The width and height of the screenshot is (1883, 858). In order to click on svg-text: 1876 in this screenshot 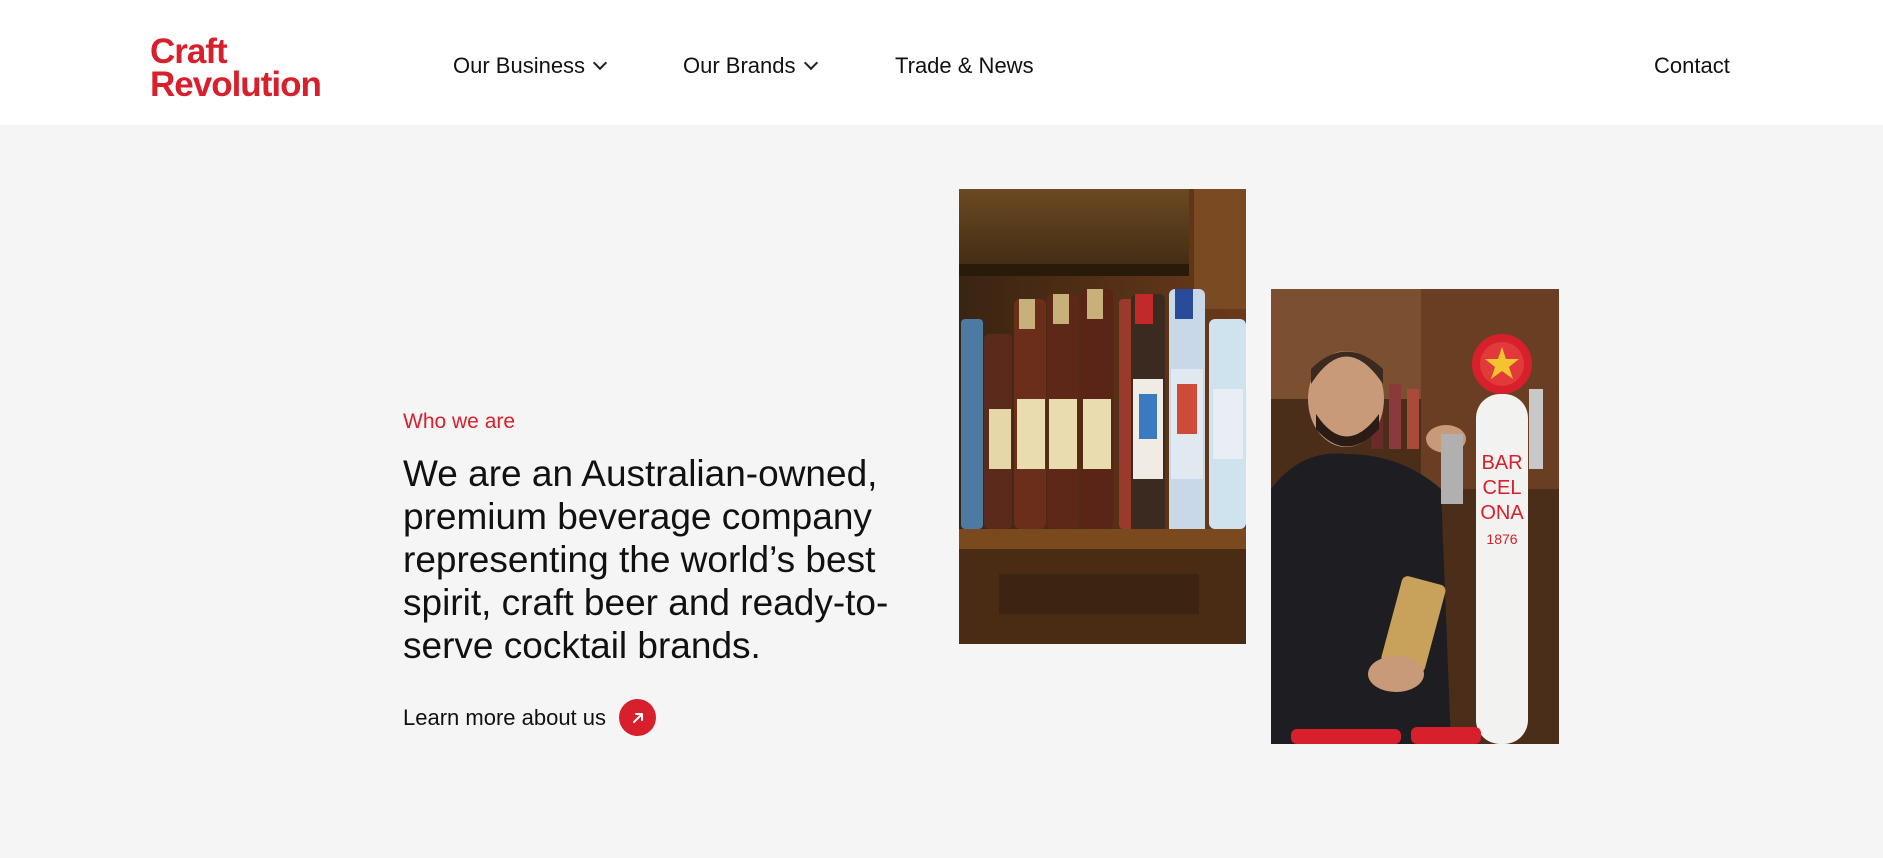, I will do `click(1501, 539)`.